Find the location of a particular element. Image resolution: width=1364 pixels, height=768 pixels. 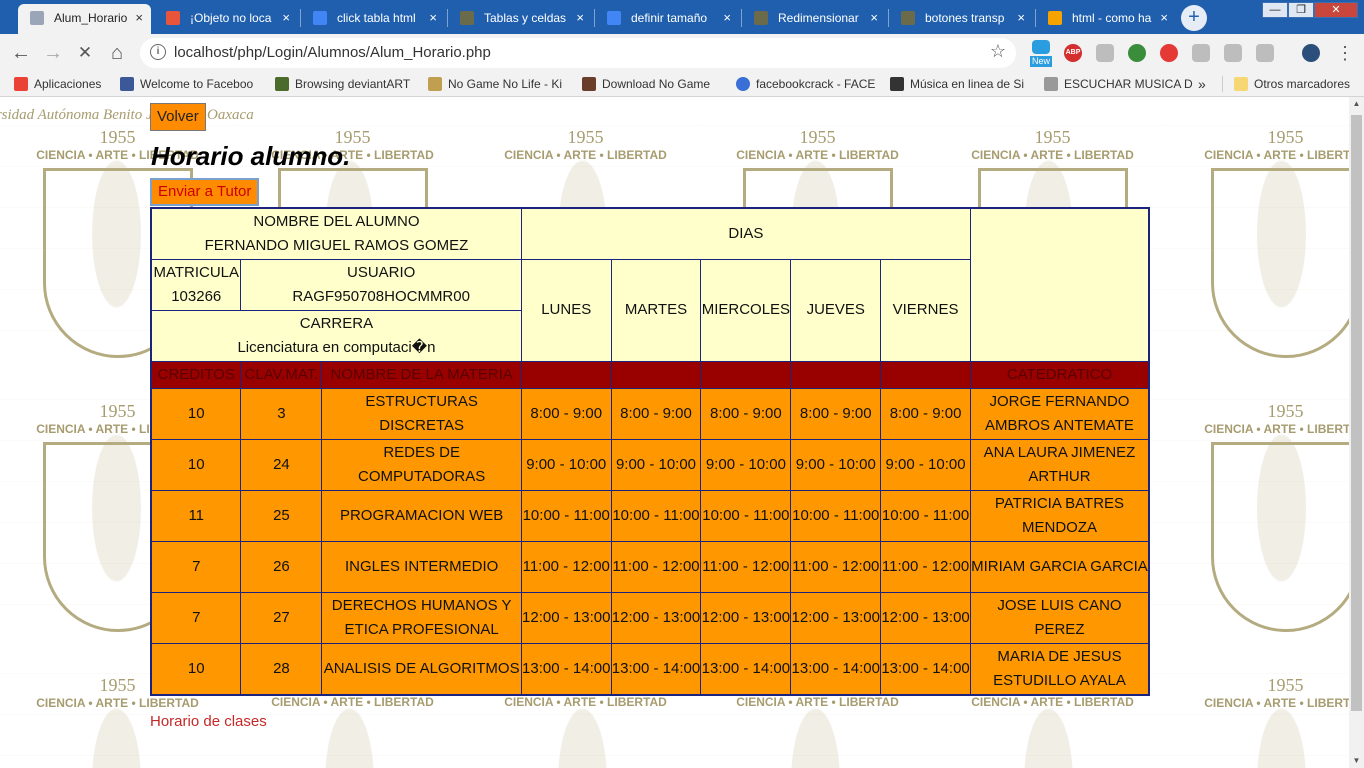

days-header: DIAS is located at coordinates (745, 233).